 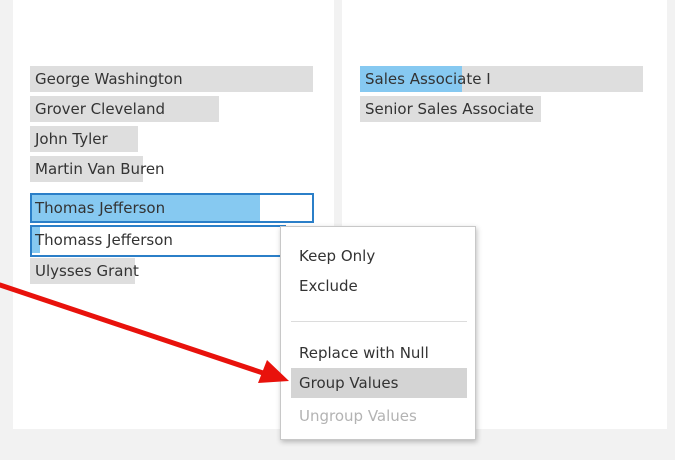 I want to click on group-values-menu-item: Group Values, so click(x=379, y=383).